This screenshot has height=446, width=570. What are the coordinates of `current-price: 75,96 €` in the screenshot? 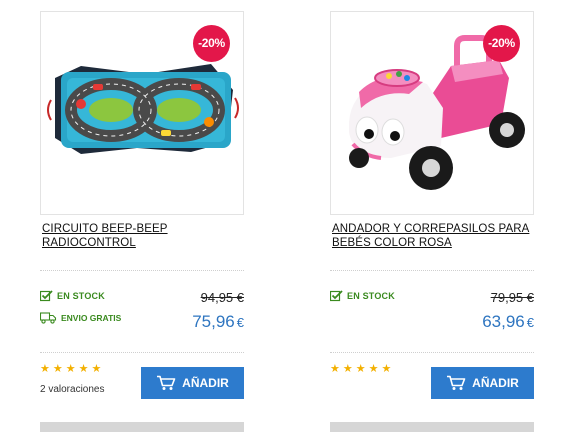 It's located at (218, 322).